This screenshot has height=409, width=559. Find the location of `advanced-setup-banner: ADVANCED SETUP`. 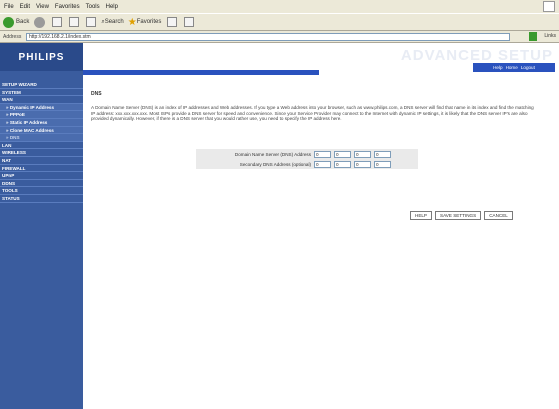

advanced-setup-banner: ADVANCED SETUP is located at coordinates (476, 55).